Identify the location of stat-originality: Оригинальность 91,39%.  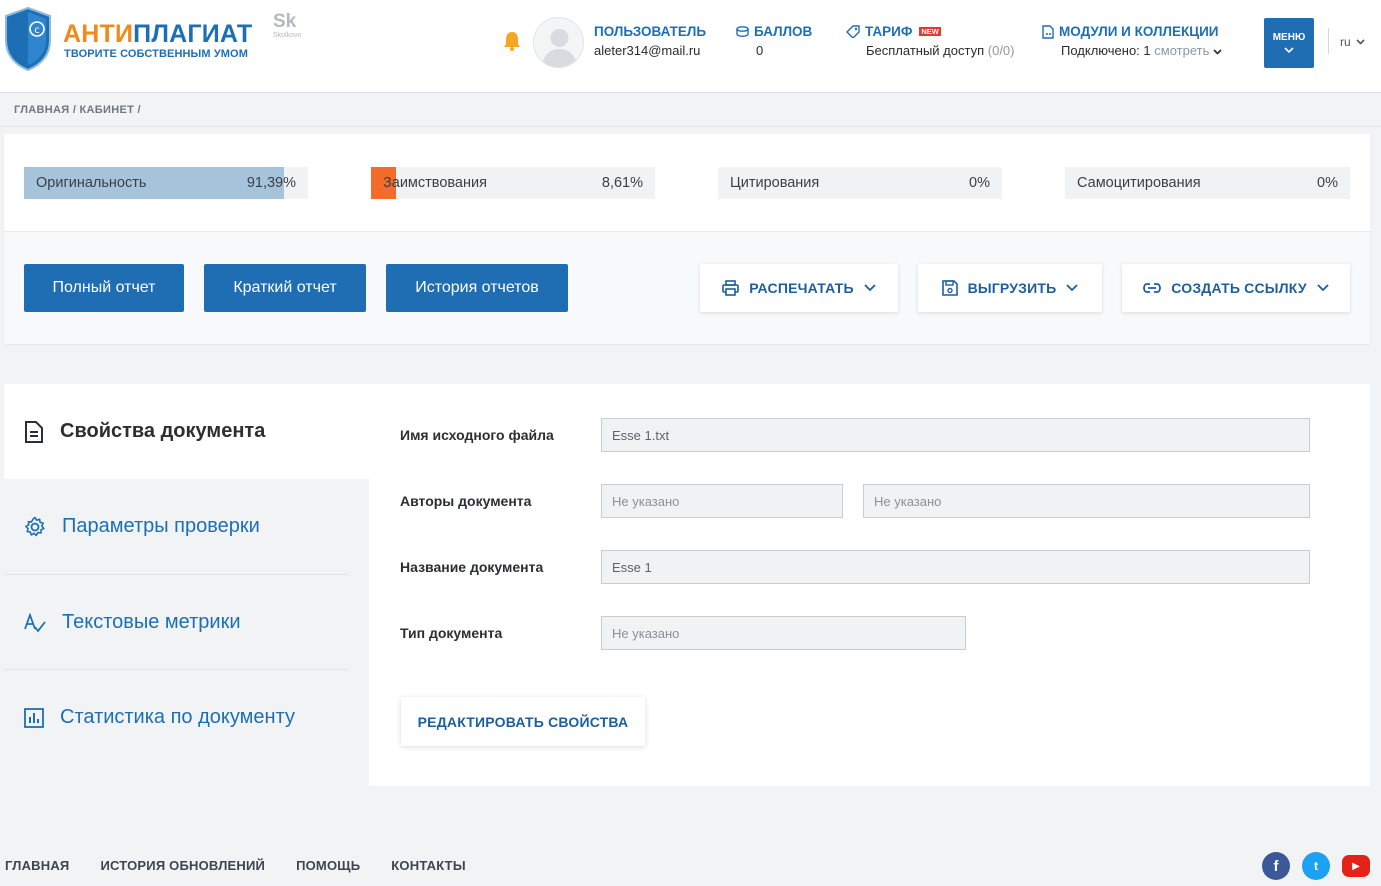
(166, 183).